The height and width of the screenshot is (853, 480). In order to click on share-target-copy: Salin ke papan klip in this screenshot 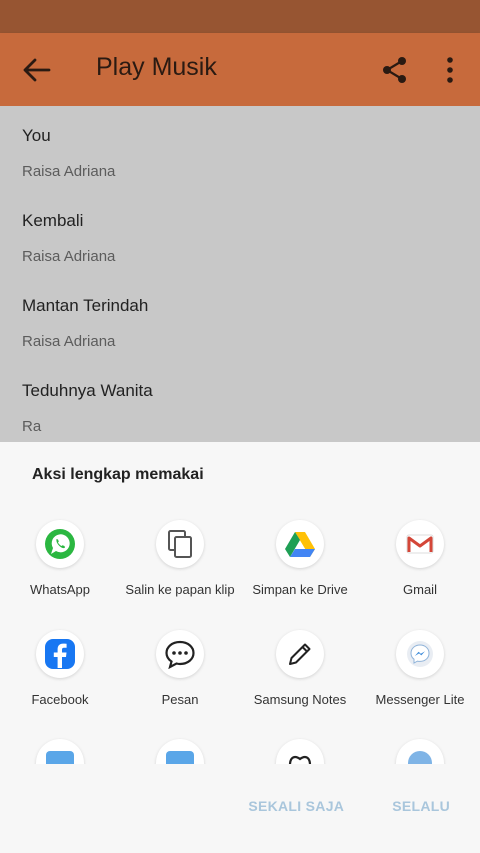, I will do `click(180, 570)`.